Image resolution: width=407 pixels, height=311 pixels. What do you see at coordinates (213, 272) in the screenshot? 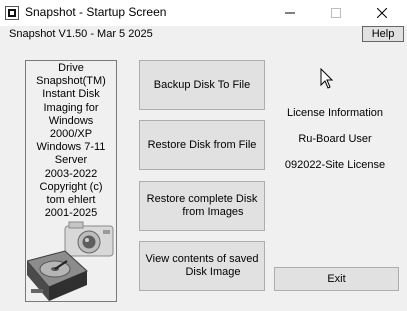
I see `view-contents-label-line2: Disk Image` at bounding box center [213, 272].